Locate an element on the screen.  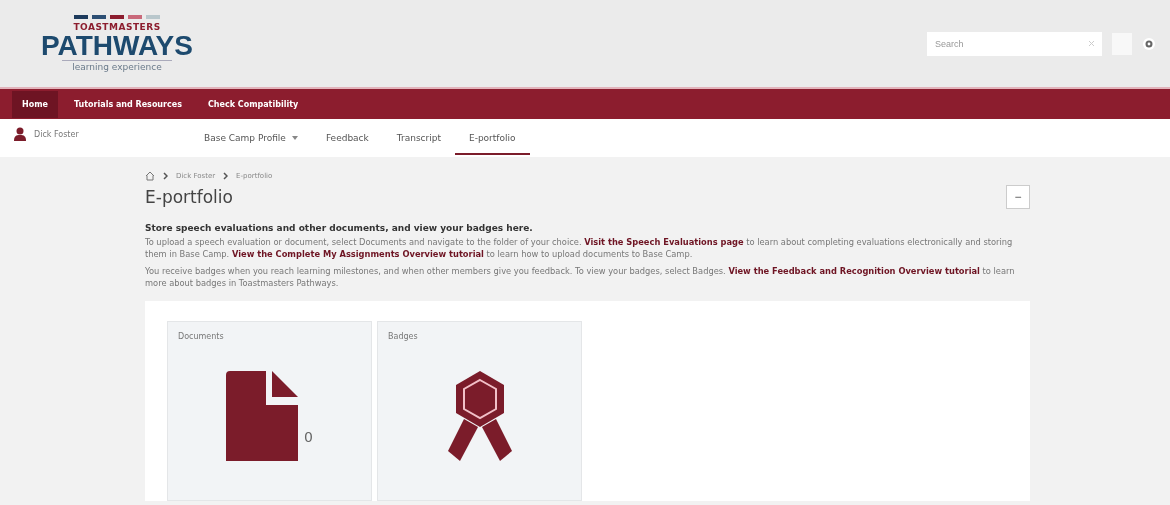
tutorial-link: View the Complete My Assignments Overview tutorial is located at coordinates (357, 254).